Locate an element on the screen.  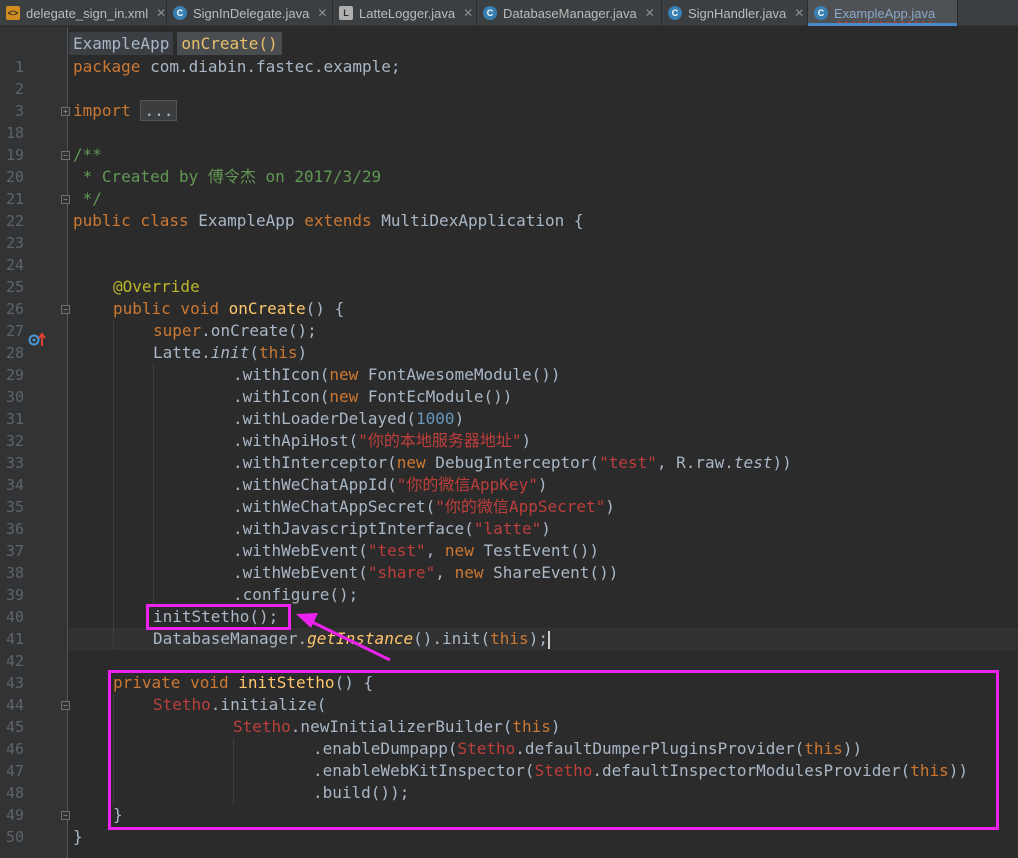
keyword: super is located at coordinates (177, 330).